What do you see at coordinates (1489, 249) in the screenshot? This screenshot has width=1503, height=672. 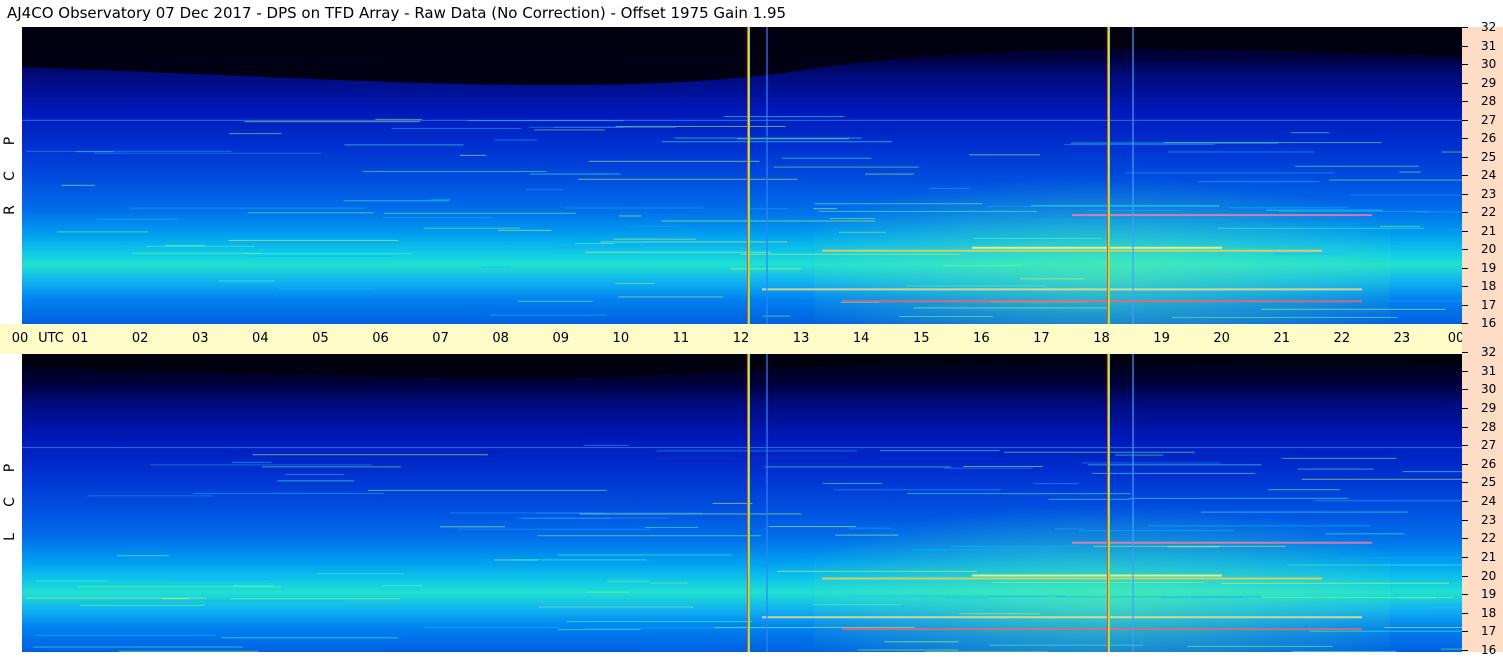 I see `freq-tick-label: 20` at bounding box center [1489, 249].